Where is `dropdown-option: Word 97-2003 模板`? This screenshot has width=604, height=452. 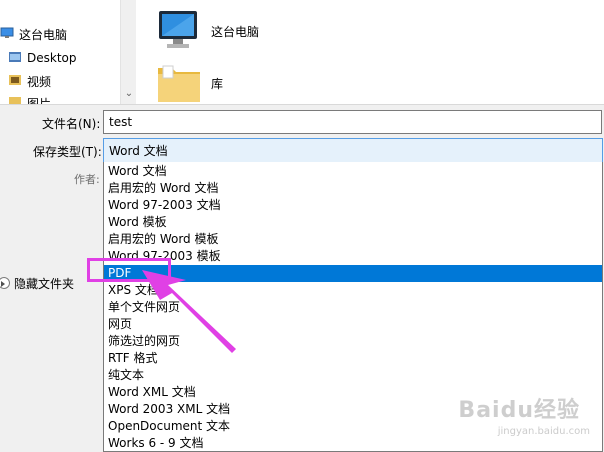 dropdown-option: Word 97-2003 模板 is located at coordinates (353, 256).